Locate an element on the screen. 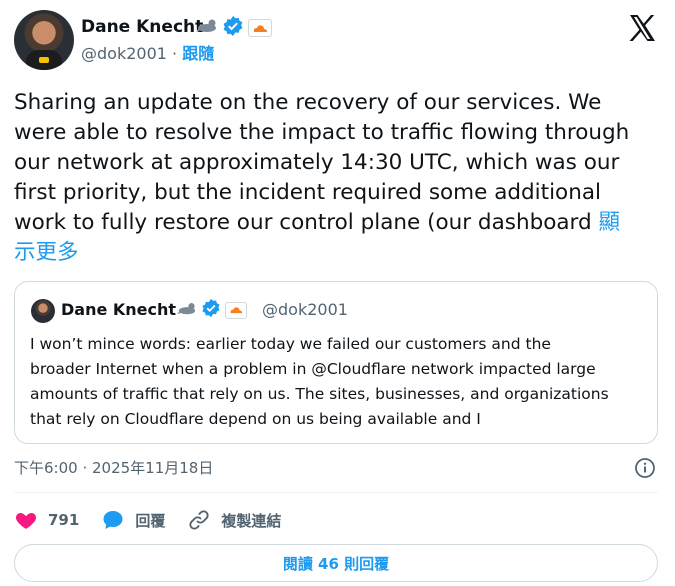 The image size is (675, 586). show-more-link: 顯 is located at coordinates (610, 222).